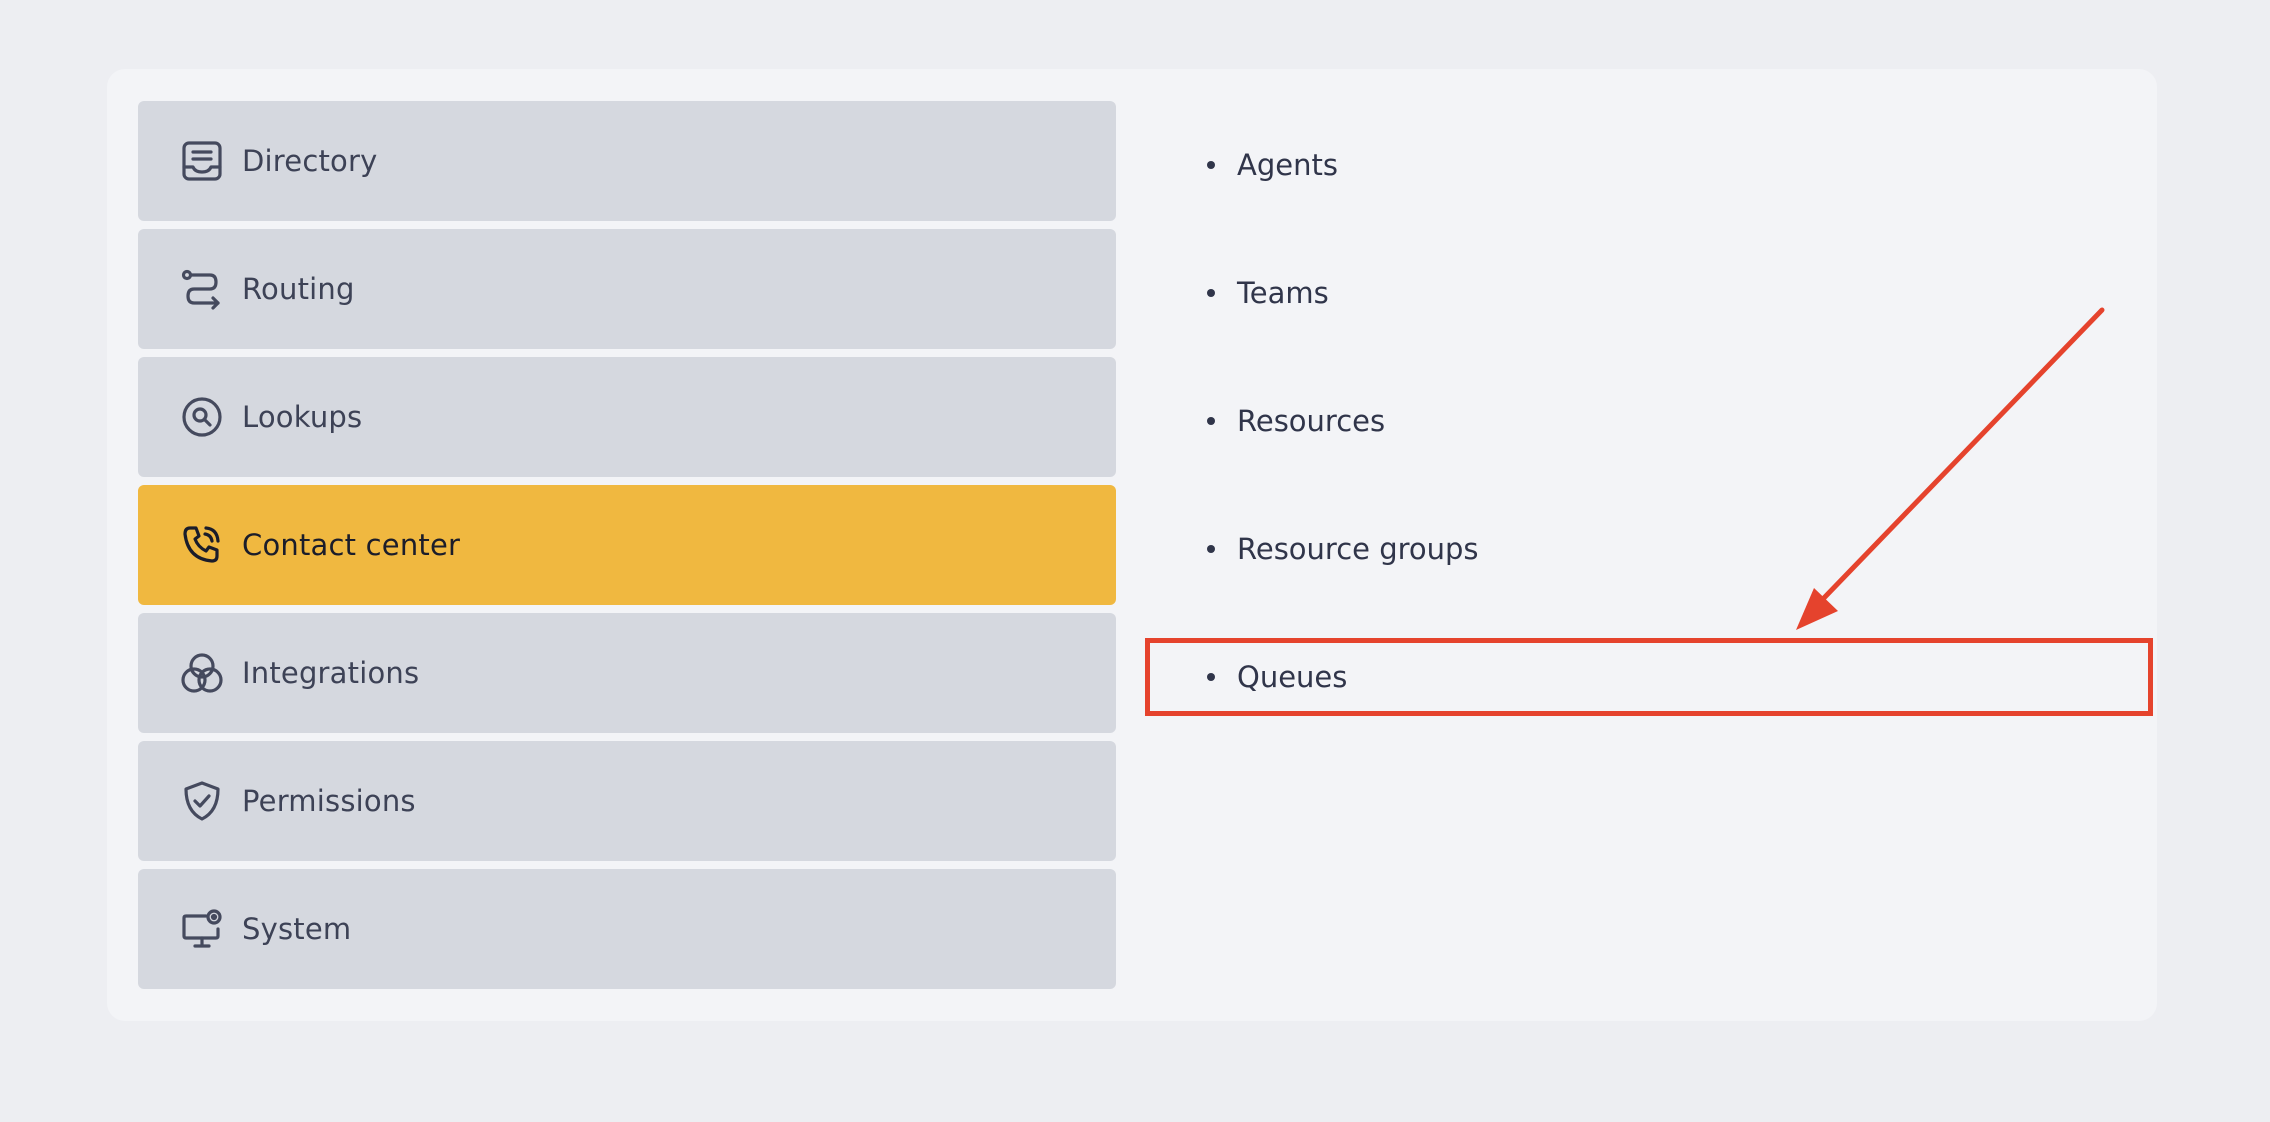 Image resolution: width=2270 pixels, height=1122 pixels. What do you see at coordinates (1283, 293) in the screenshot?
I see `submenu-item-label: Teams` at bounding box center [1283, 293].